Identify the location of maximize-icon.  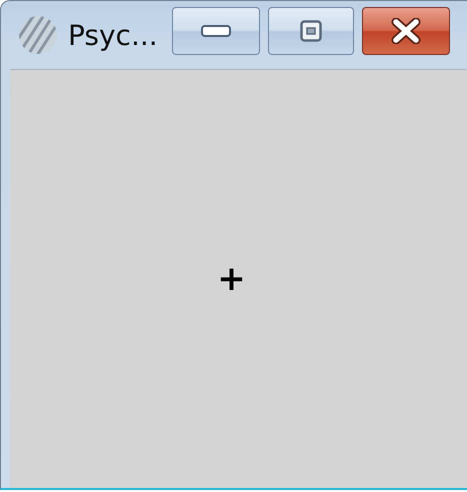
(311, 31).